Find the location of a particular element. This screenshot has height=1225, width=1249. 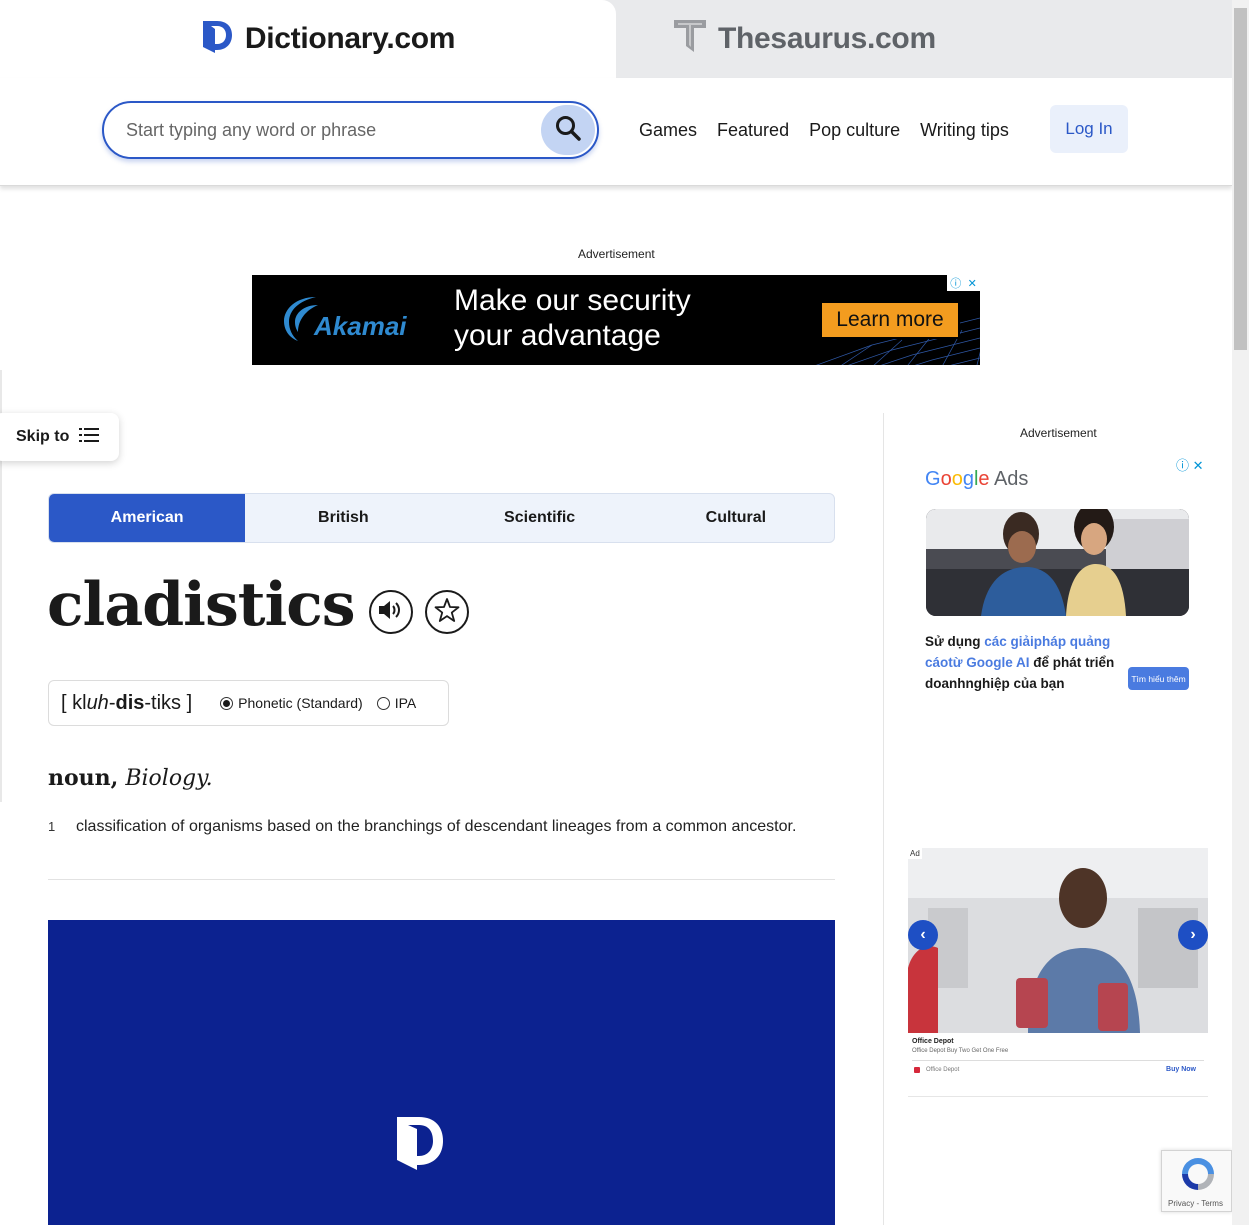

chevron-left-icon: ‹ is located at coordinates (923, 934).